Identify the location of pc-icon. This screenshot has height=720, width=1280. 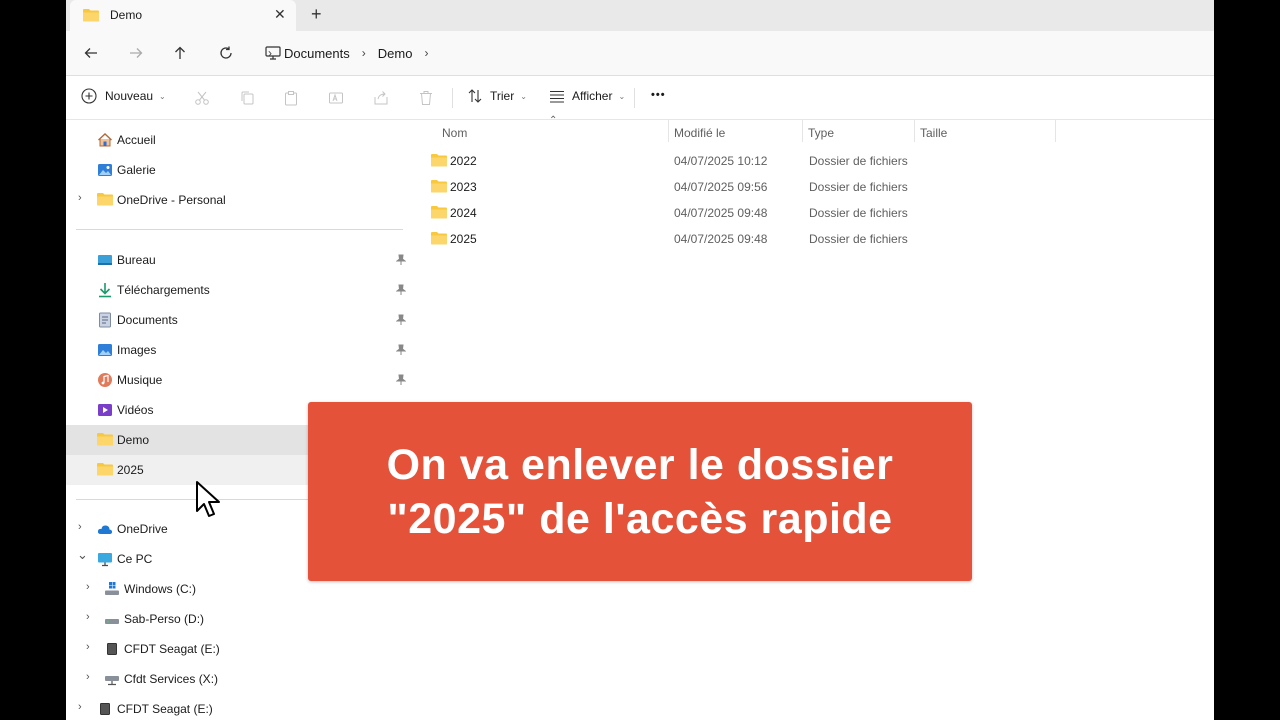
(105, 559).